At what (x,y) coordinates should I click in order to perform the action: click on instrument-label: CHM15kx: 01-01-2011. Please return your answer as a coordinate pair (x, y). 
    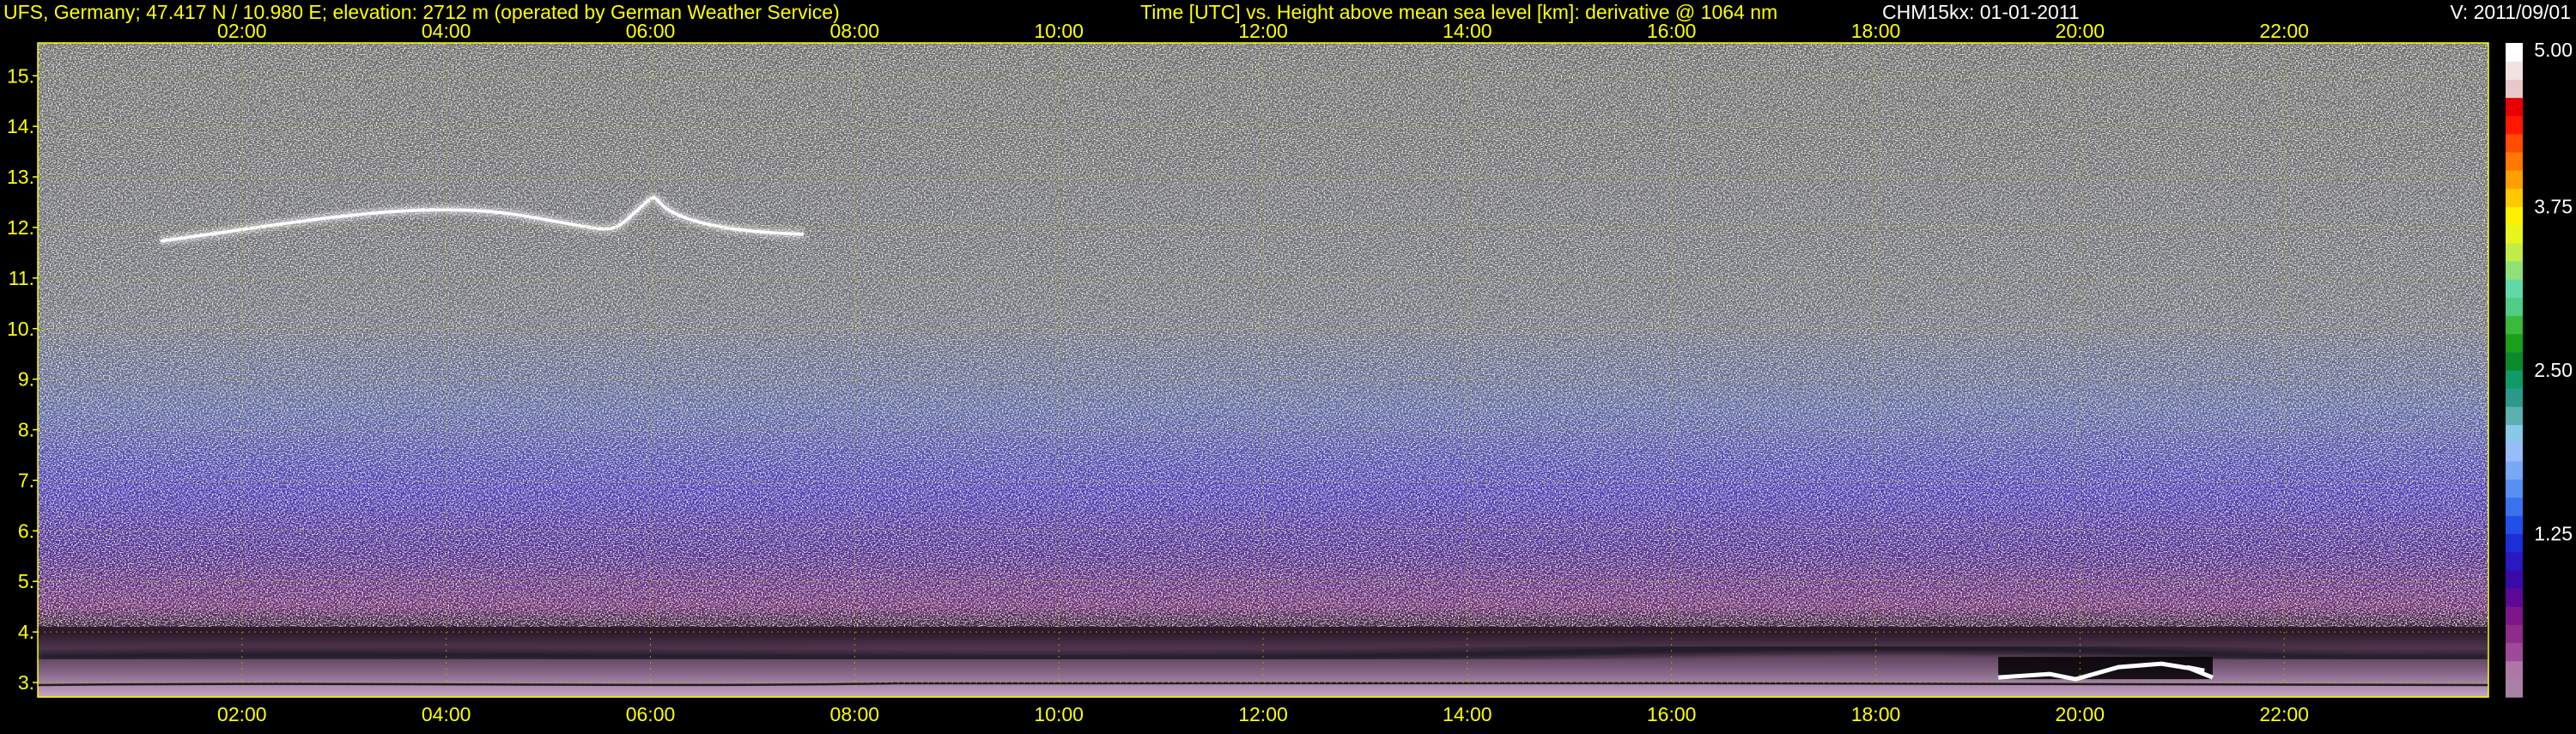
    Looking at the image, I should click on (1981, 12).